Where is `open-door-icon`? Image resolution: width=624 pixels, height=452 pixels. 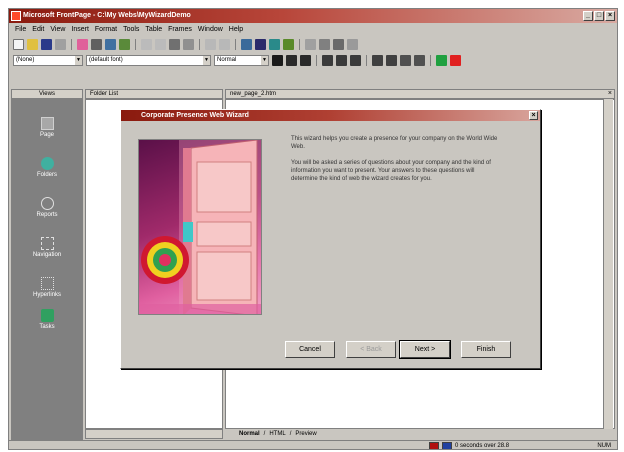
open-door-icon is located at coordinates (200, 227).